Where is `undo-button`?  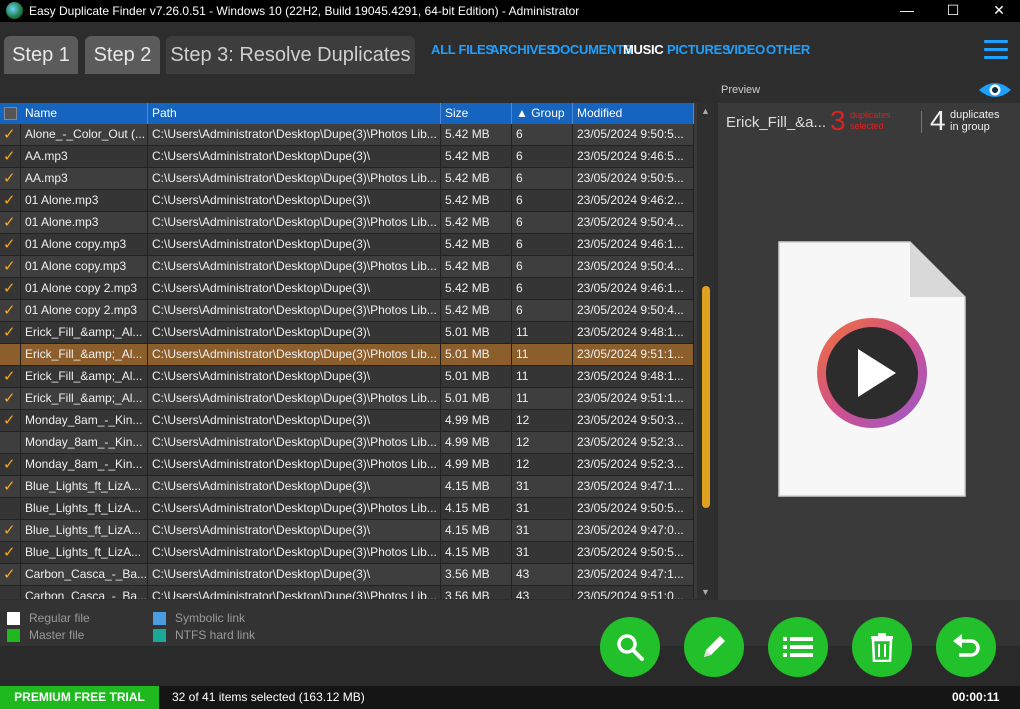 undo-button is located at coordinates (966, 647).